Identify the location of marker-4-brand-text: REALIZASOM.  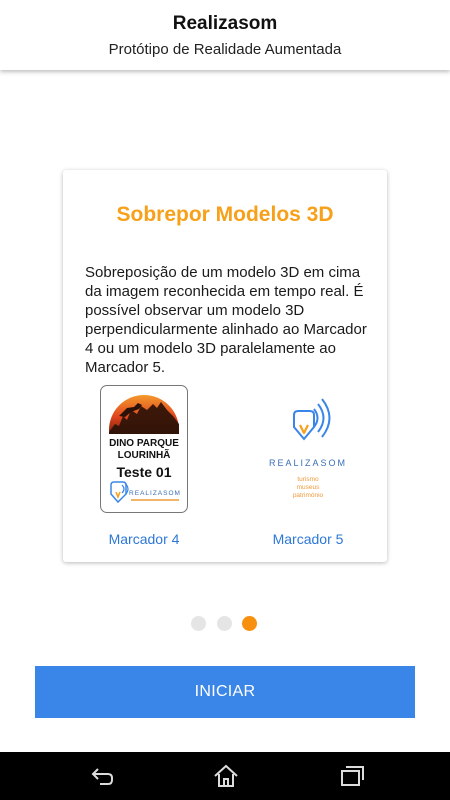
(155, 493).